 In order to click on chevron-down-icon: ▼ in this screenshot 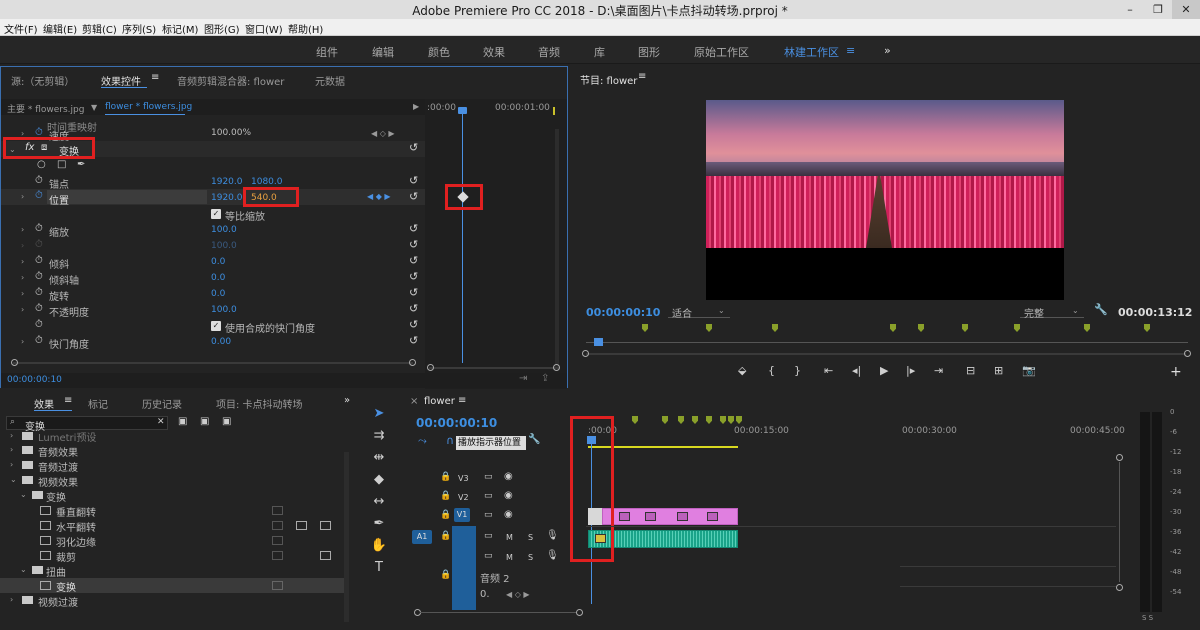, I will do `click(94, 107)`.